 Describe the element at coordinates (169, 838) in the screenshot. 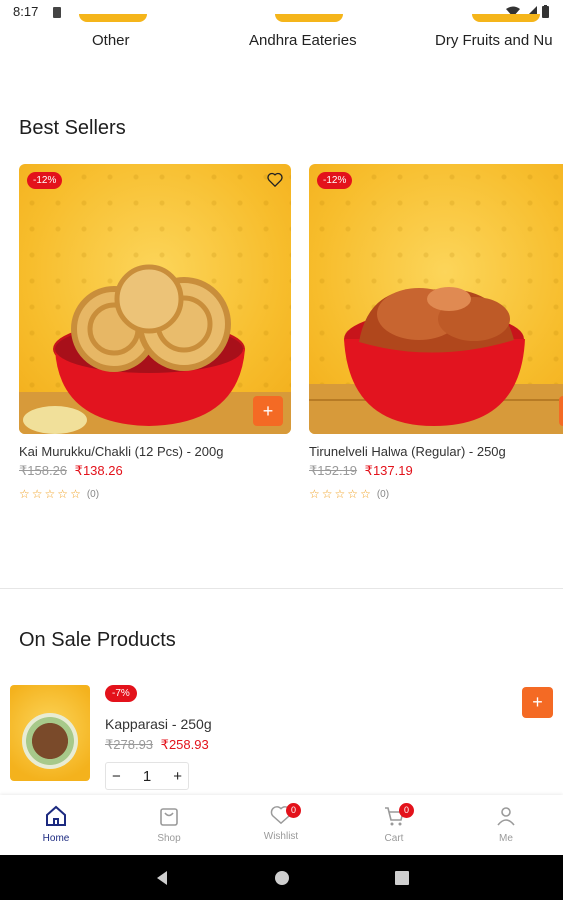

I see `nav-shop-label: Shop` at that location.